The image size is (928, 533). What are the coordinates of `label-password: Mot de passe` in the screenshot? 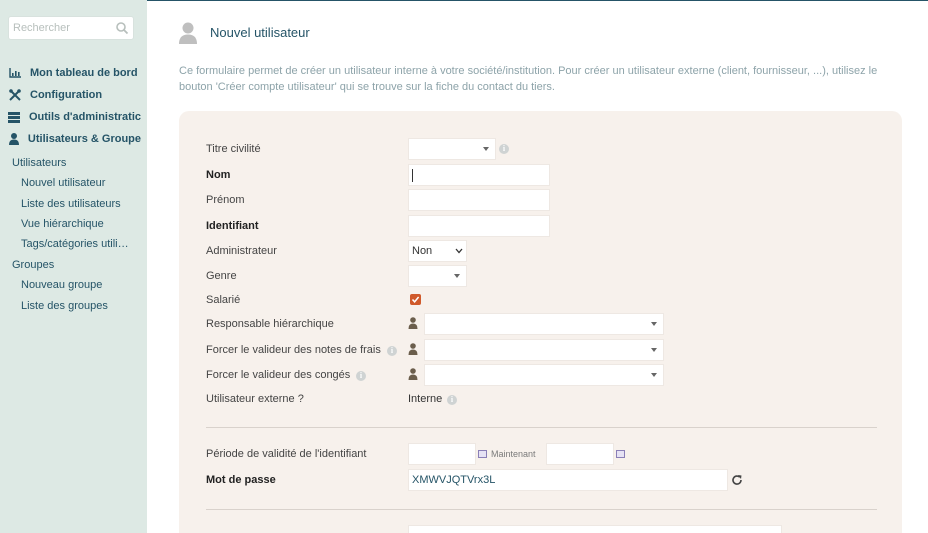 It's located at (241, 480).